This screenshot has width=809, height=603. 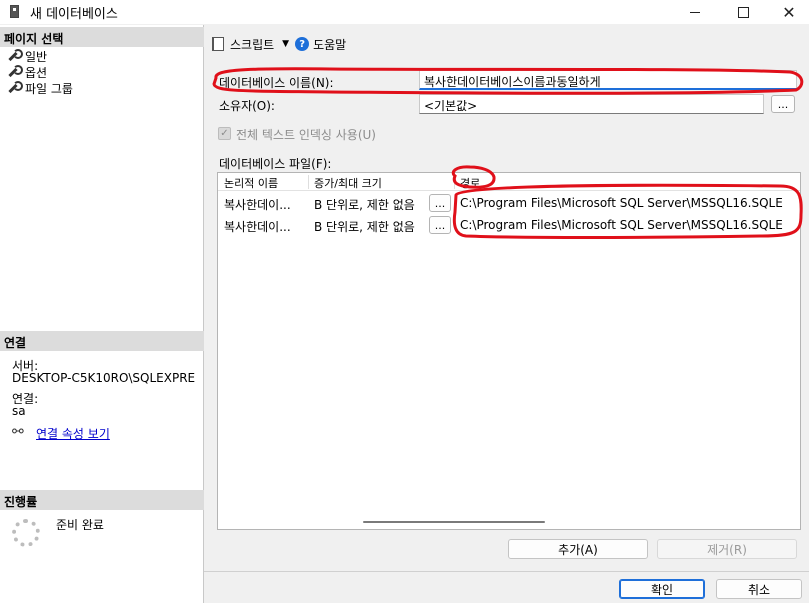 What do you see at coordinates (74, 14) in the screenshot?
I see `window-title: 새 데이터베이스` at bounding box center [74, 14].